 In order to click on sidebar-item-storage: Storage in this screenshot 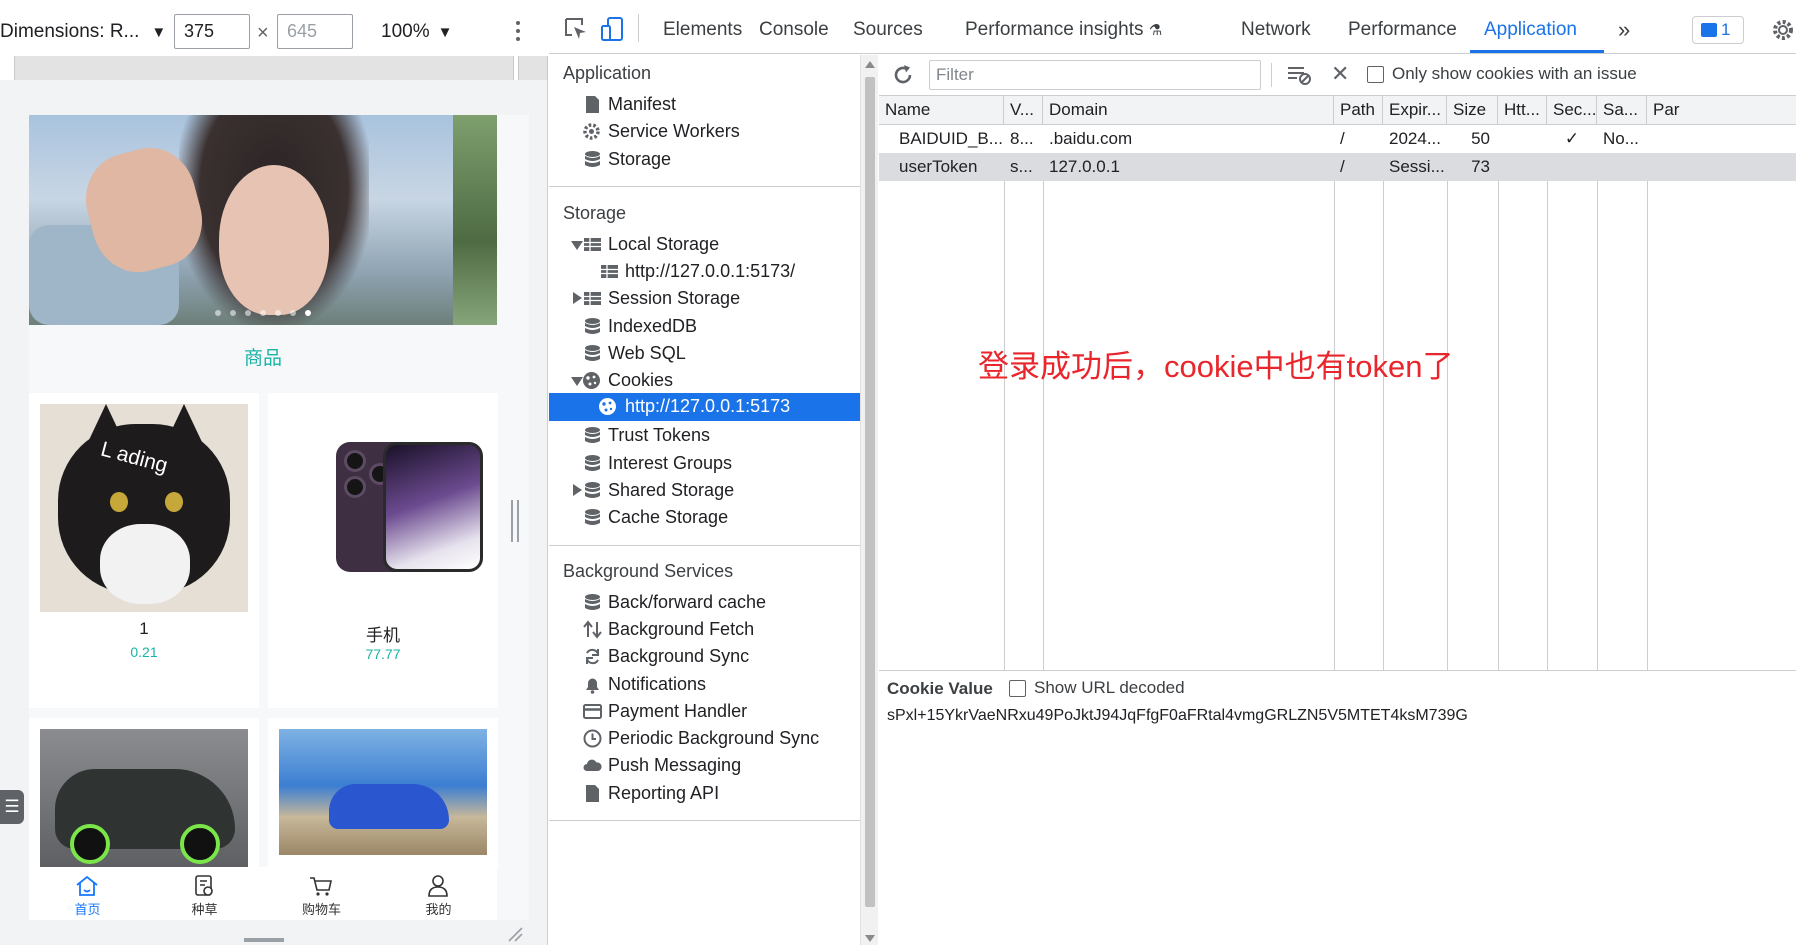, I will do `click(704, 160)`.